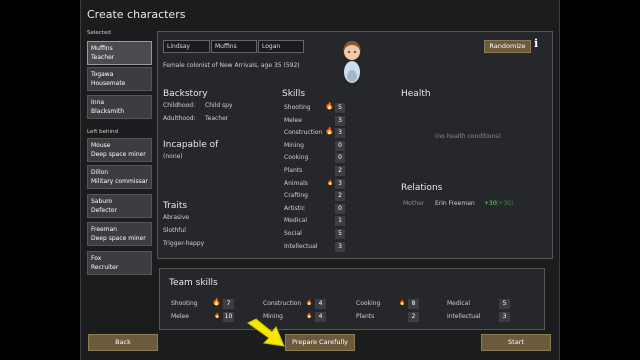 This screenshot has height=360, width=640. Describe the element at coordinates (183, 243) in the screenshot. I see `trait-item: Trigger-happy` at that location.